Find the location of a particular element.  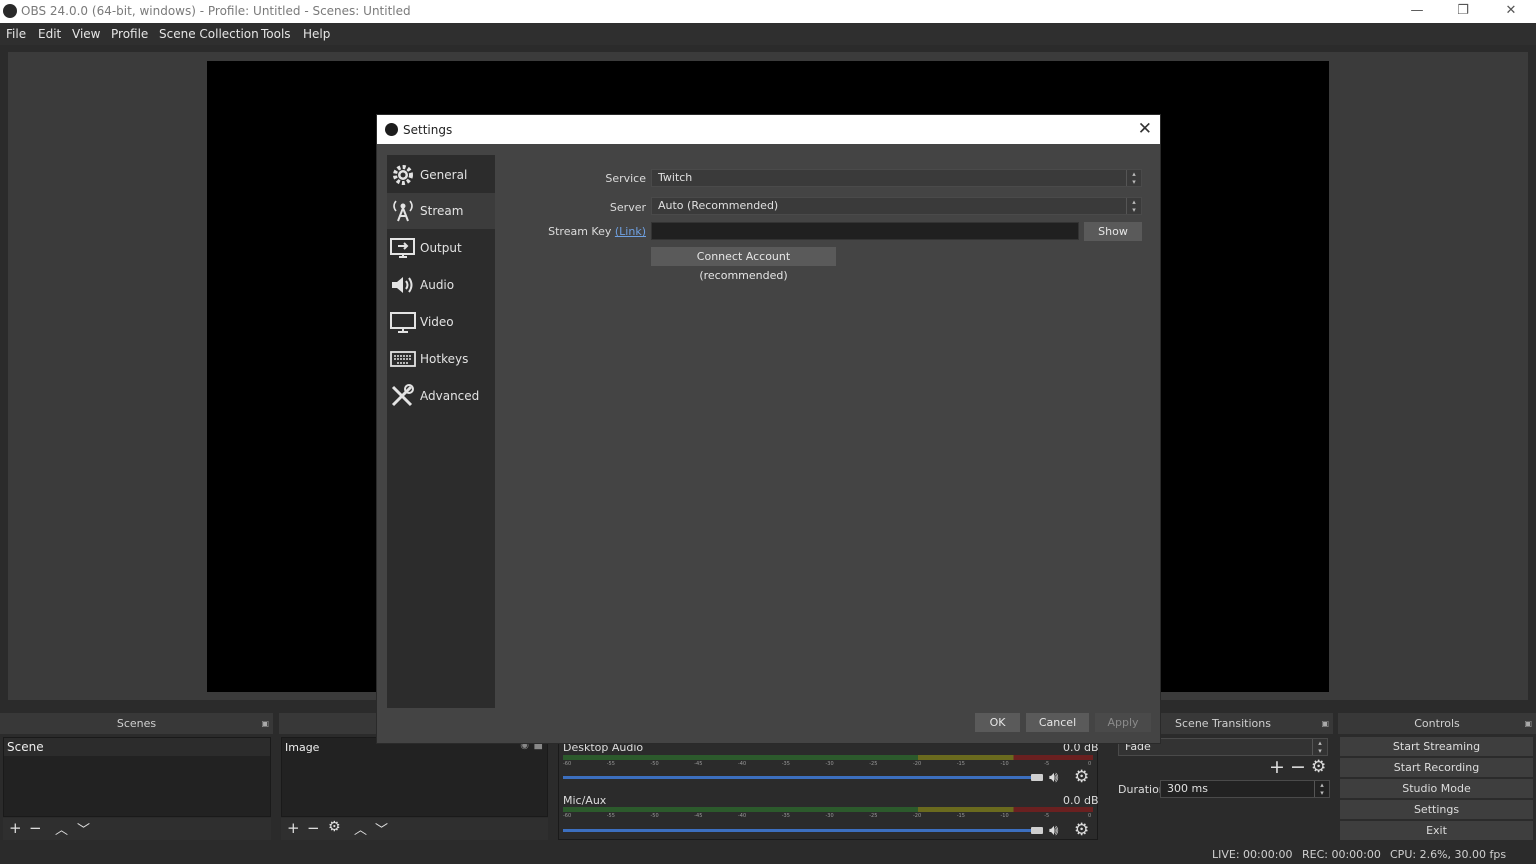

meter-tick-label: -55 is located at coordinates (610, 816).